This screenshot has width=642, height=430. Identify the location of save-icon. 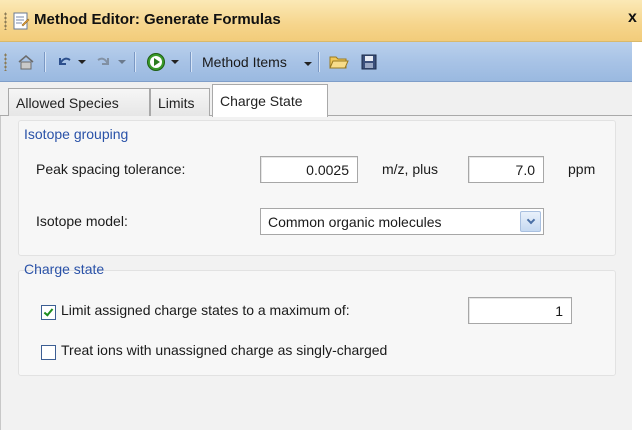
(369, 62).